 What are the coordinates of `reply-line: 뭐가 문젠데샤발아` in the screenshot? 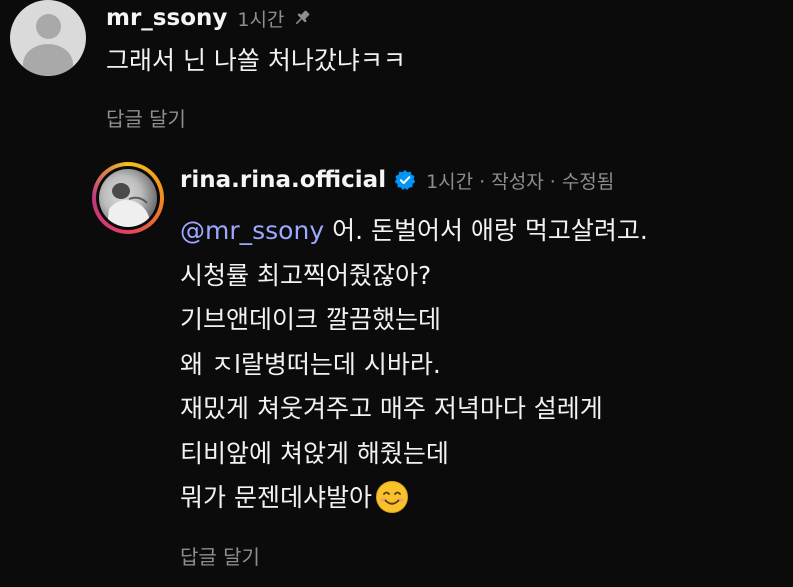 It's located at (414, 498).